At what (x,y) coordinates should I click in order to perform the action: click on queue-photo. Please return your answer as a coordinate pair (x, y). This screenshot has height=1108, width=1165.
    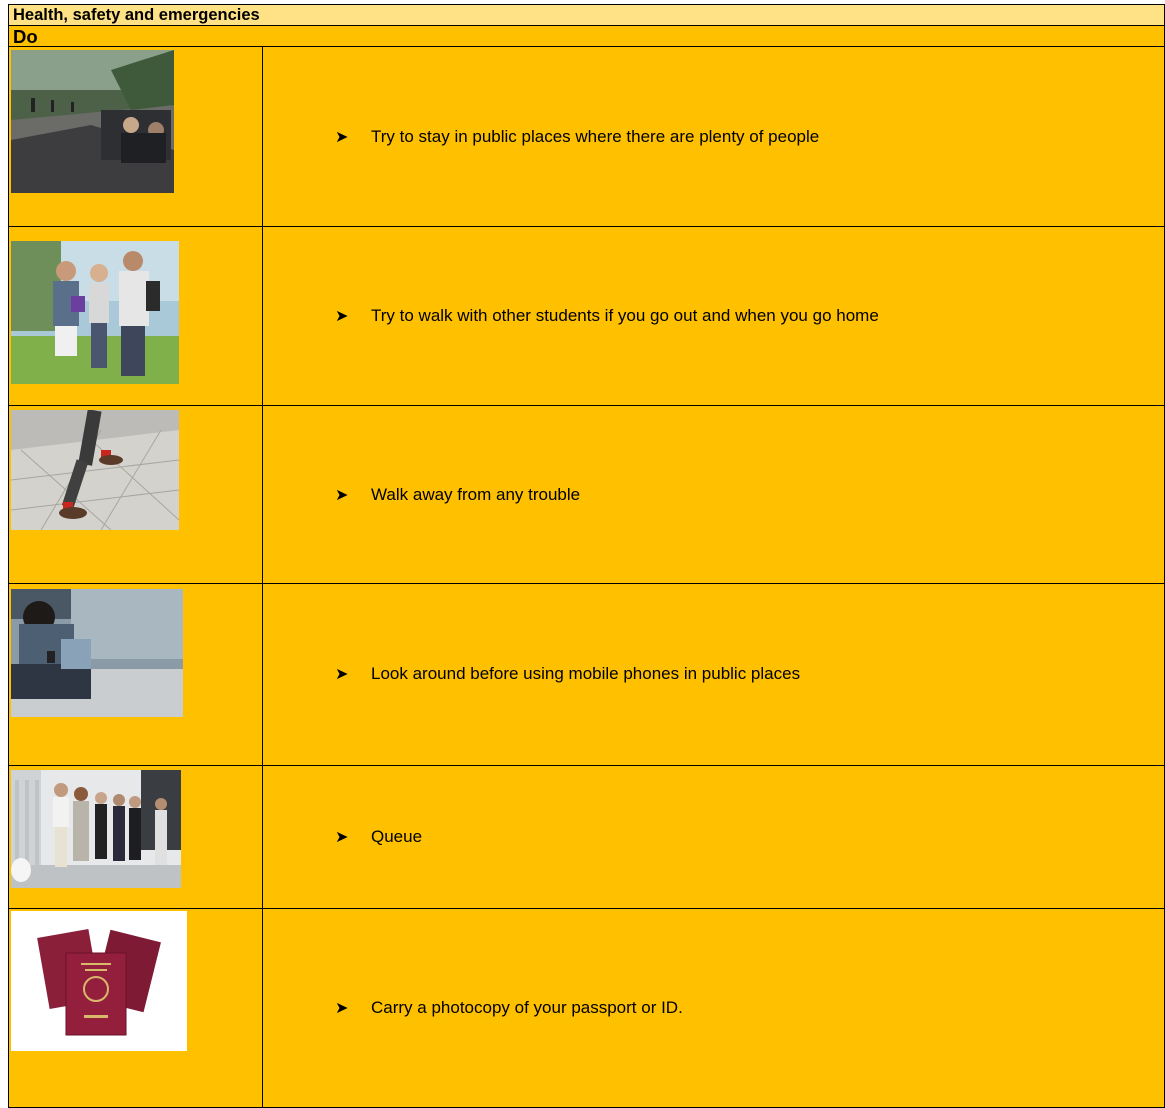
    Looking at the image, I should click on (96, 828).